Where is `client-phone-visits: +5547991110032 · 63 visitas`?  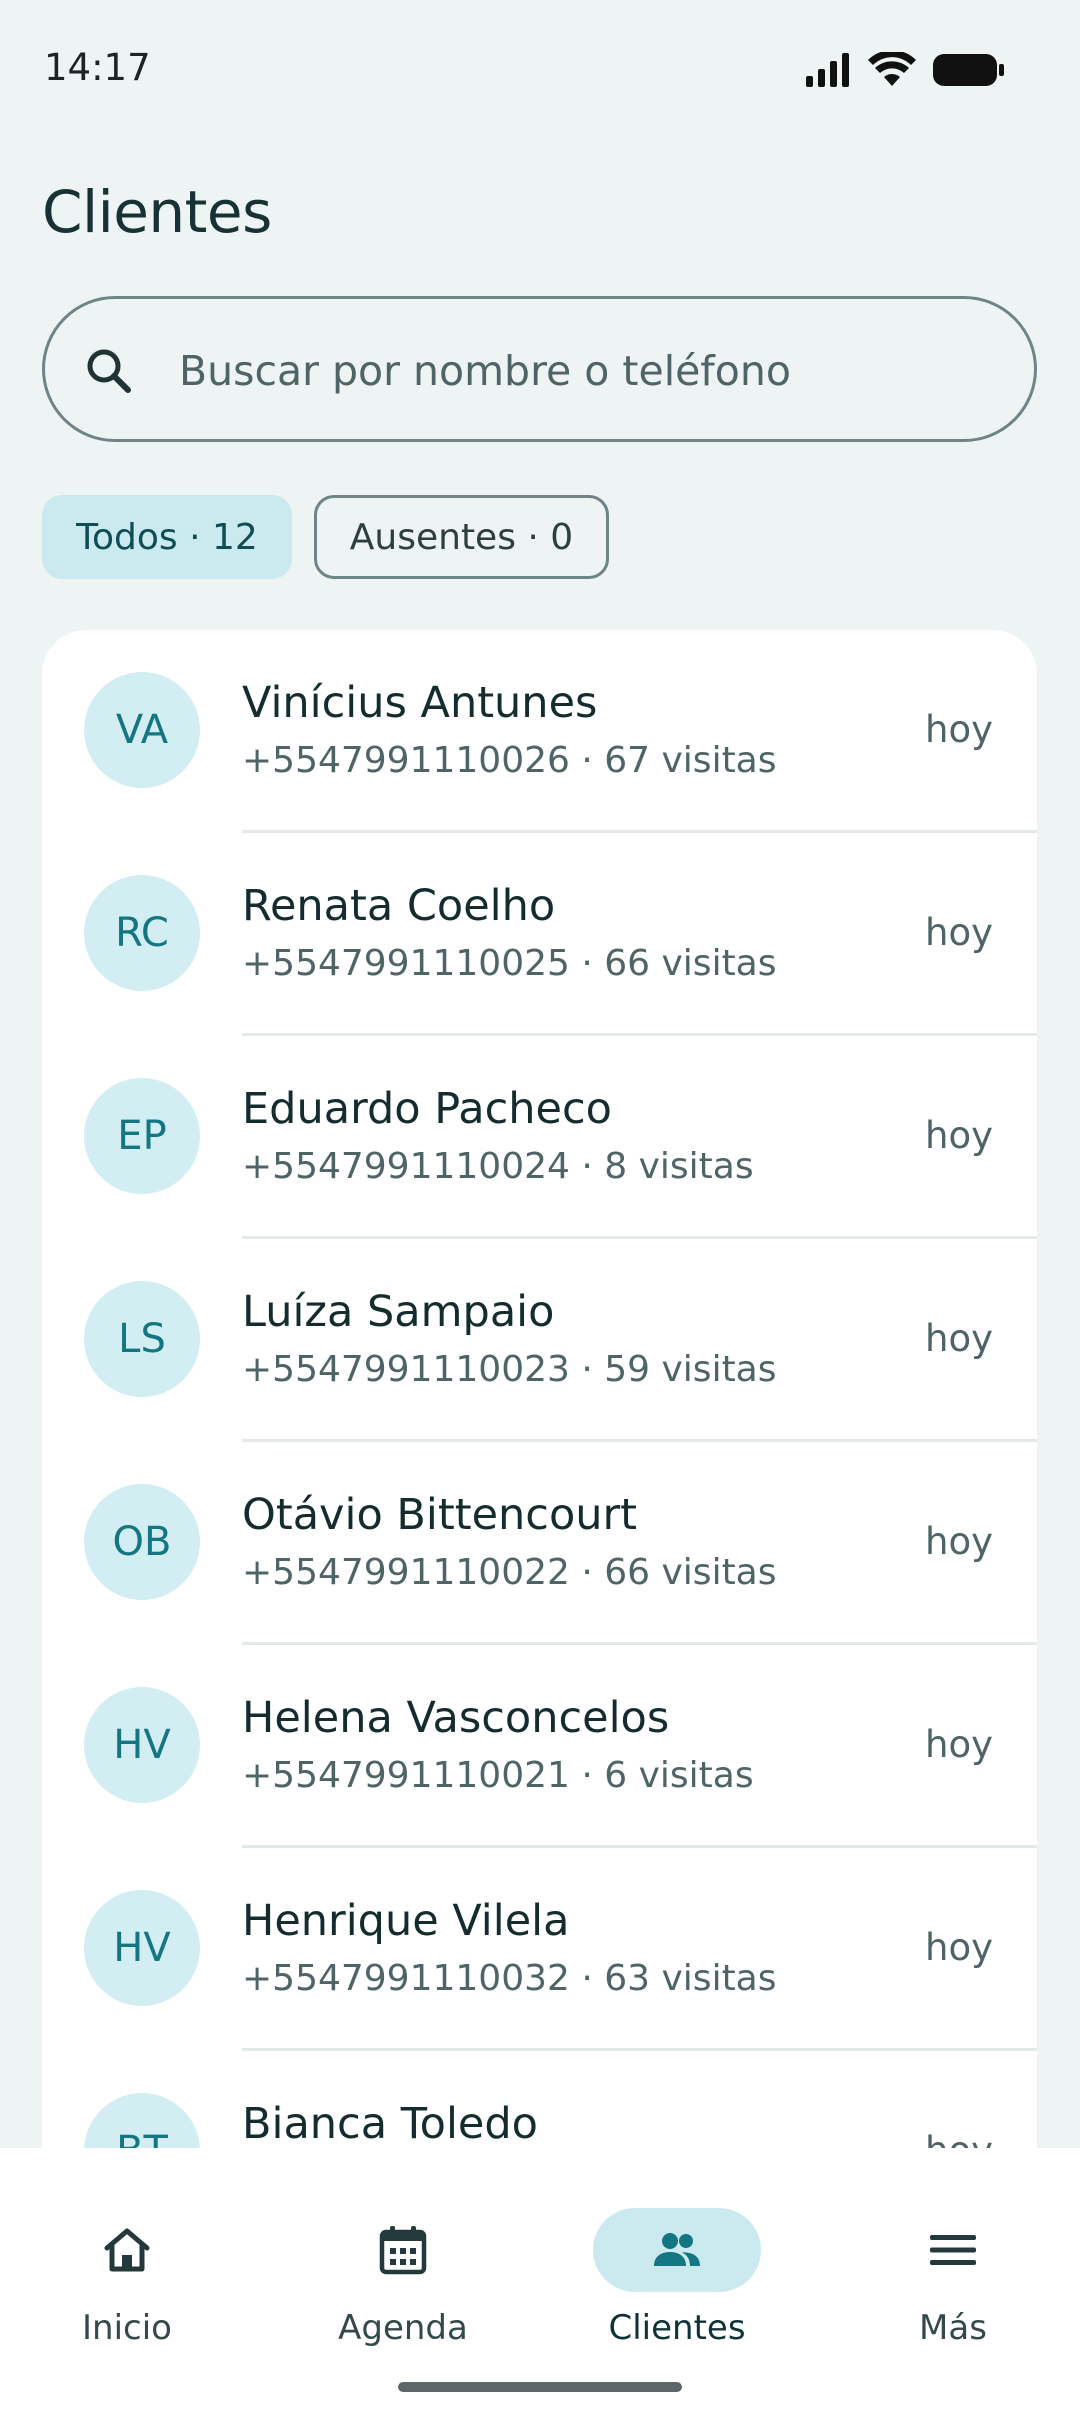
client-phone-visits: +5547991110032 · 63 visitas is located at coordinates (509, 1978).